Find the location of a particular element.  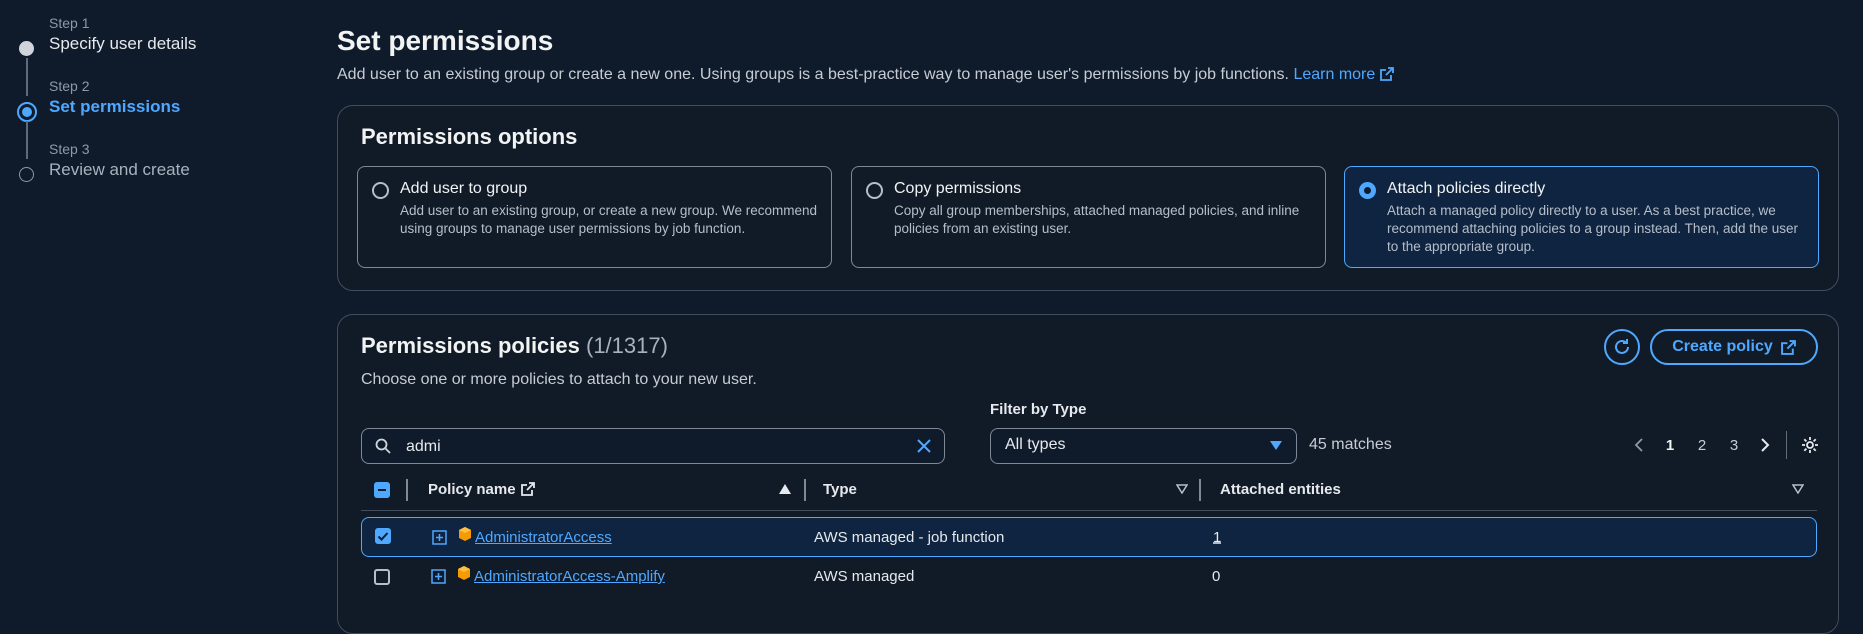

policies-title-text: Permissions policies is located at coordinates (470, 345).